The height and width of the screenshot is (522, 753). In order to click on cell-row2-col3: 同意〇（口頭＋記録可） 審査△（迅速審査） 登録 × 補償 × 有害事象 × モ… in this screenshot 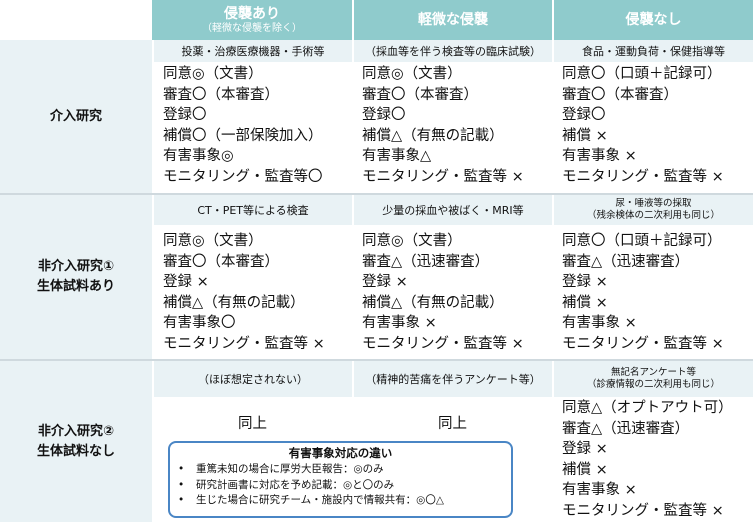, I will do `click(643, 293)`.